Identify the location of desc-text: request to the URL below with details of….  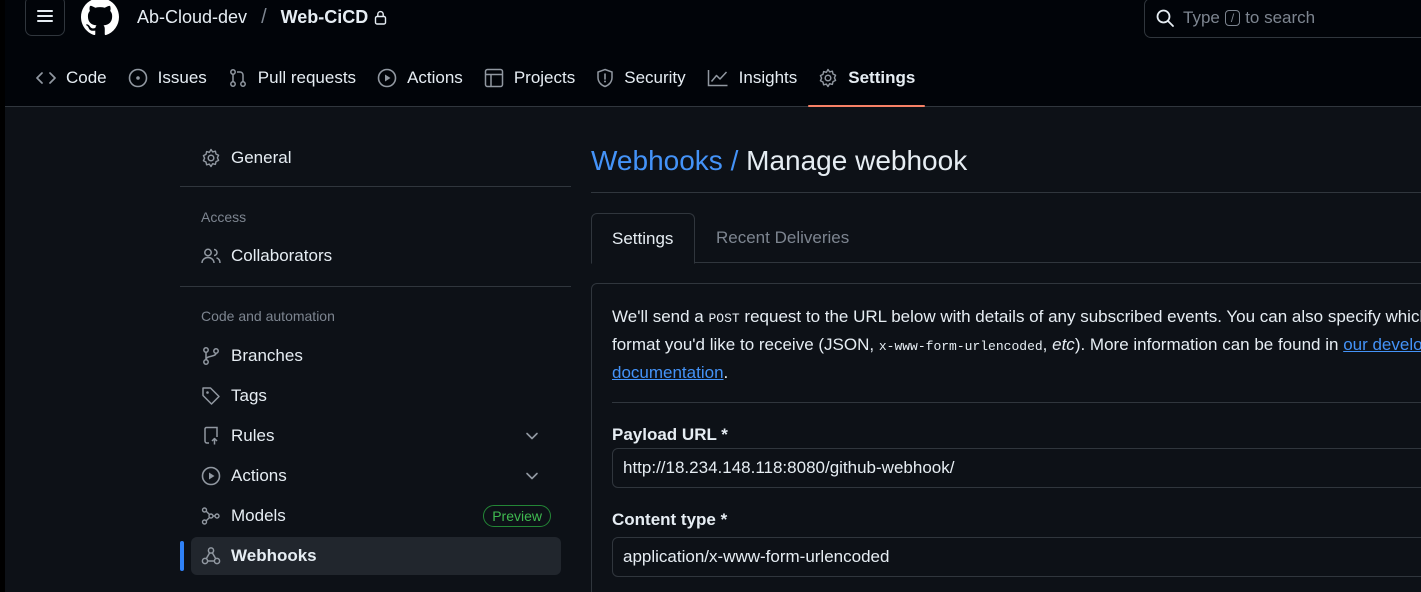
(1080, 316).